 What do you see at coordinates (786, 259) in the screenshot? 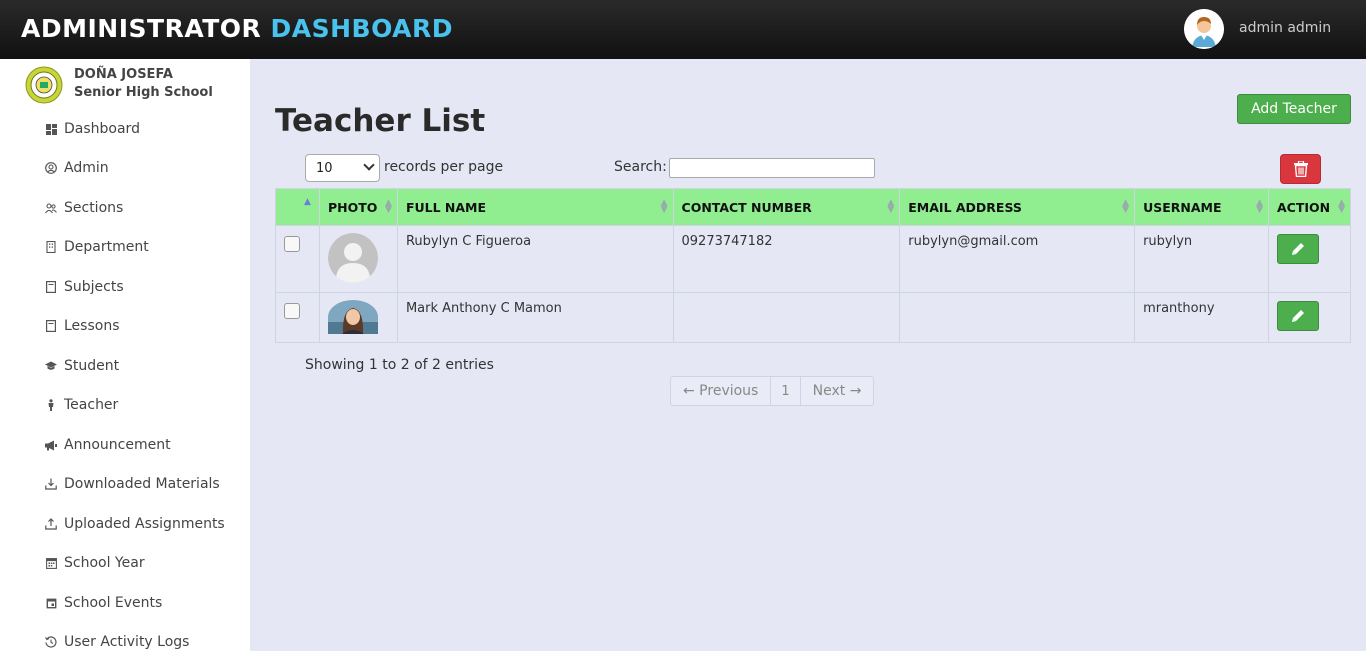
I see `contact-cell: 09273747182` at bounding box center [786, 259].